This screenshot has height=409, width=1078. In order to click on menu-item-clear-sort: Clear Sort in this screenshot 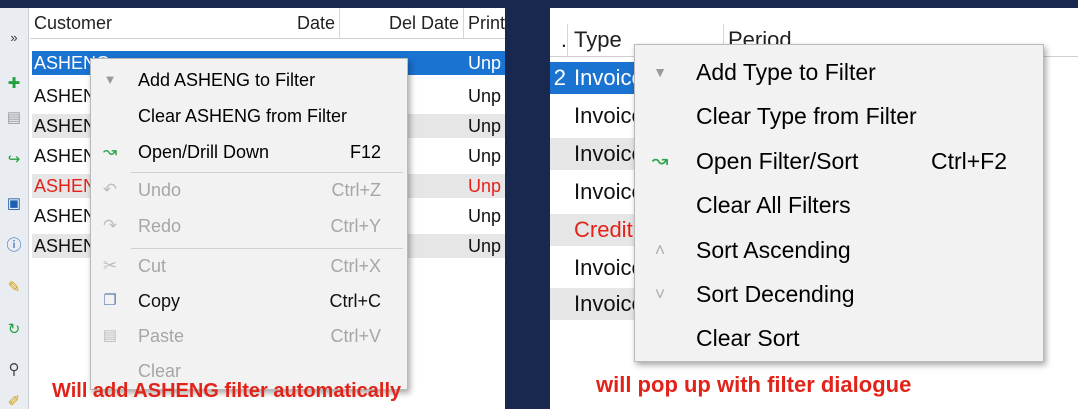, I will do `click(839, 338)`.